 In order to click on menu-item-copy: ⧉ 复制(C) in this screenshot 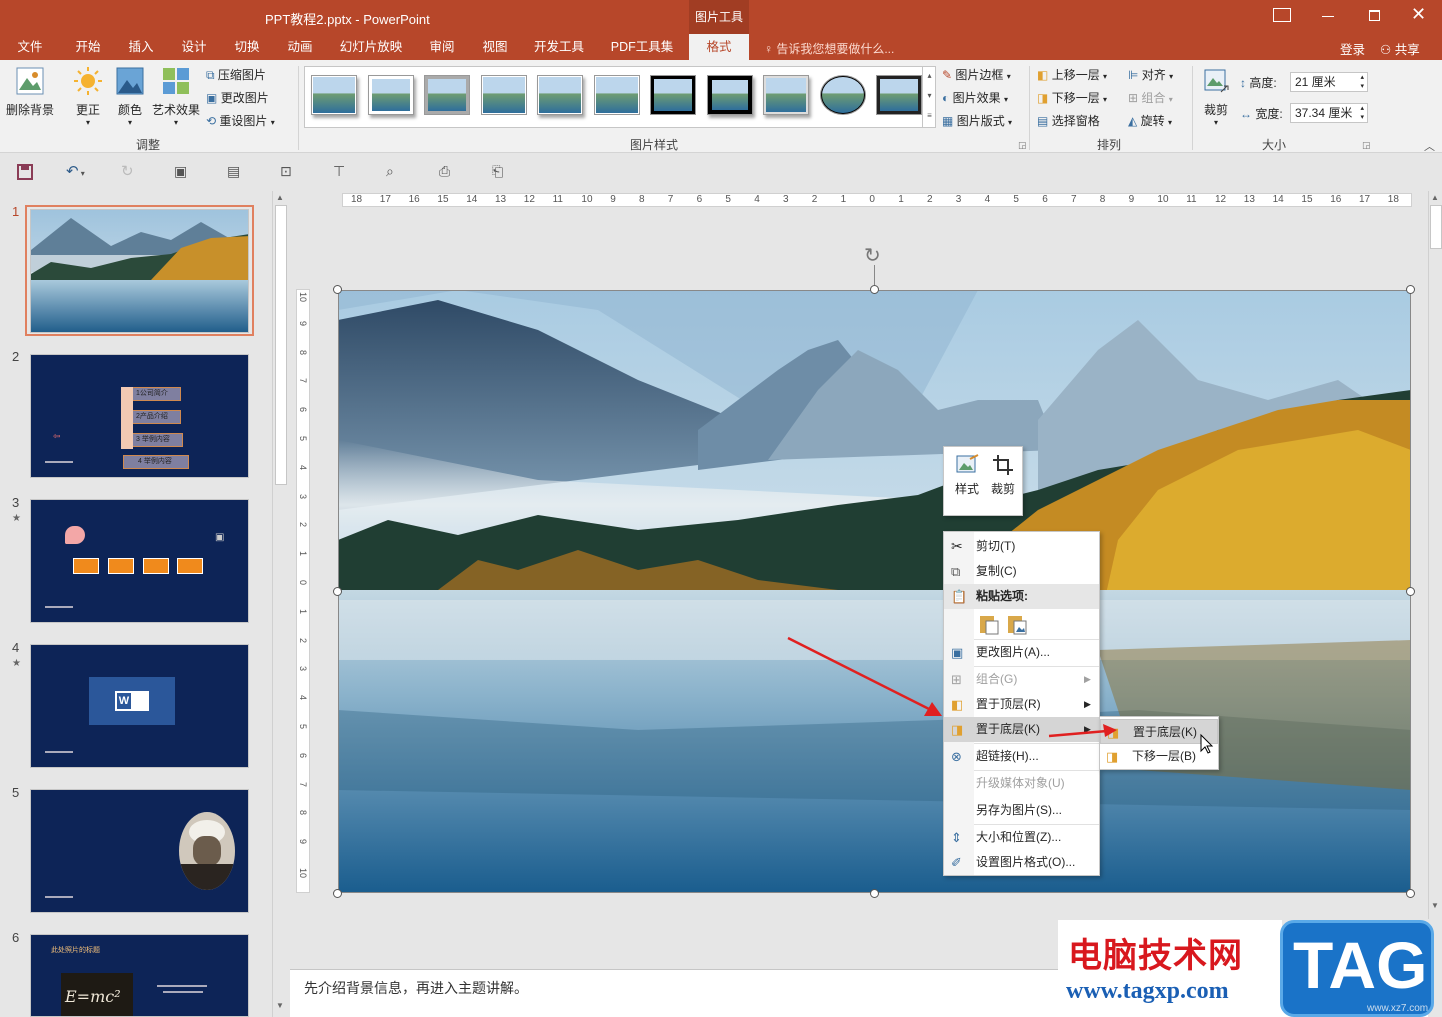, I will do `click(1021, 571)`.